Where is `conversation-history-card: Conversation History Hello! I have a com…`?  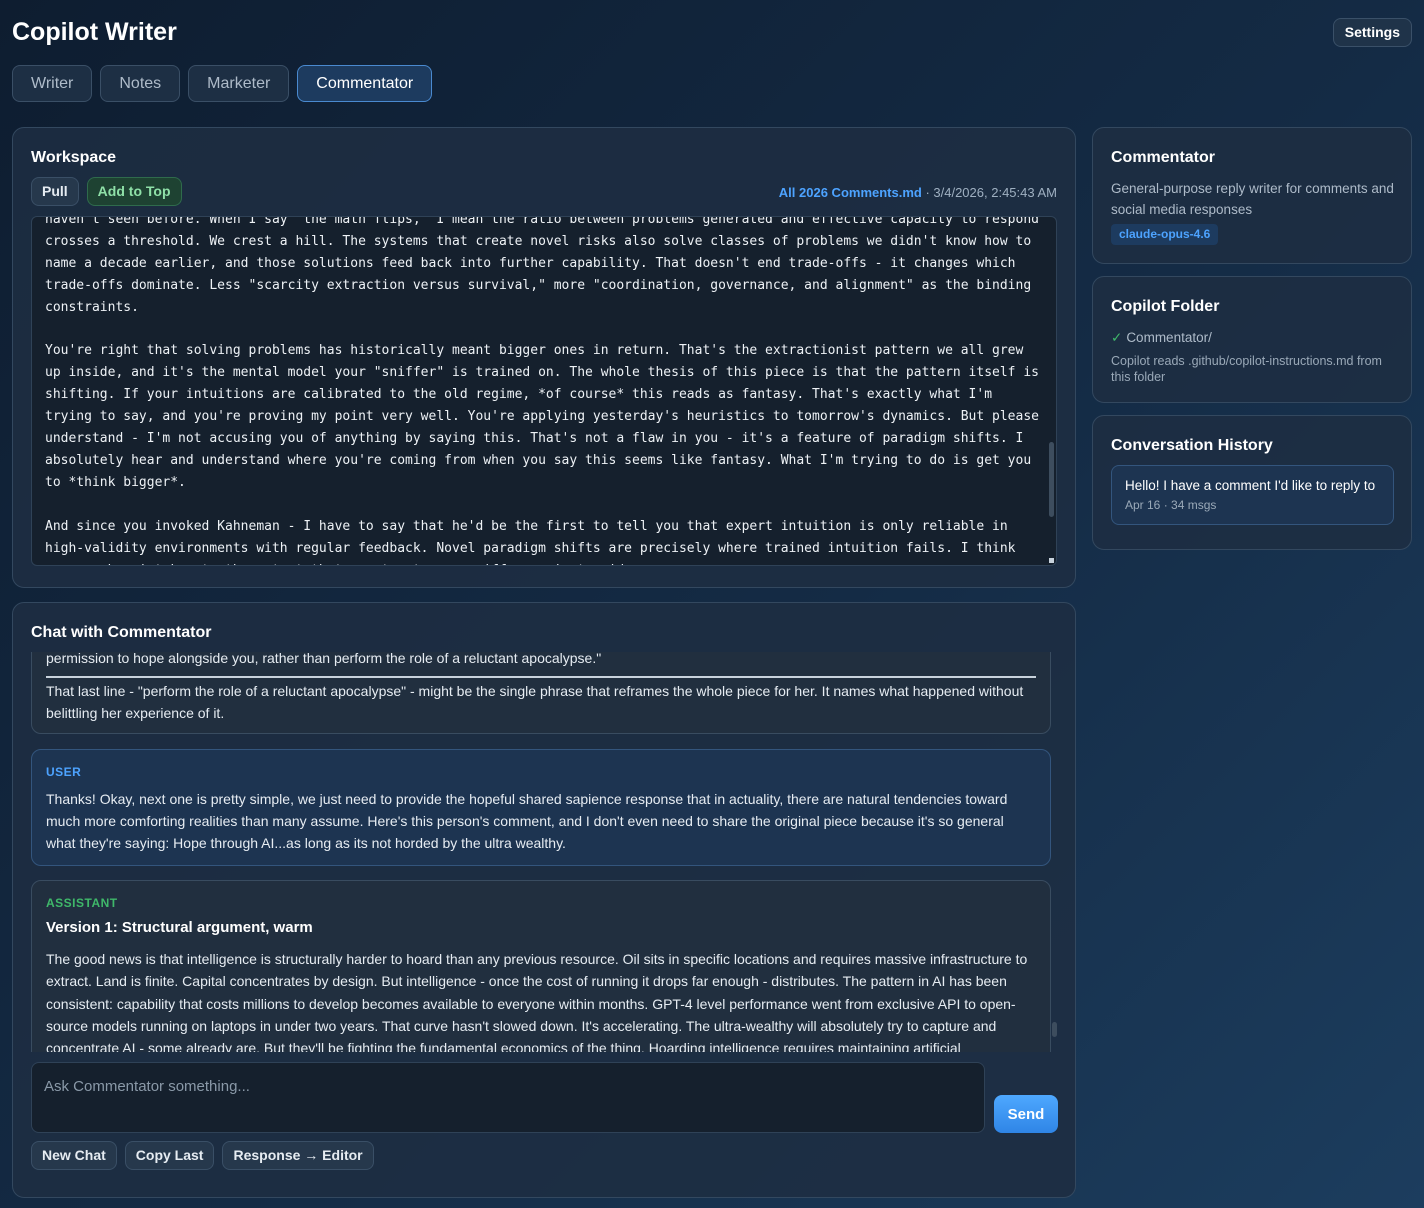
conversation-history-card: Conversation History Hello! I have a com… is located at coordinates (1252, 482).